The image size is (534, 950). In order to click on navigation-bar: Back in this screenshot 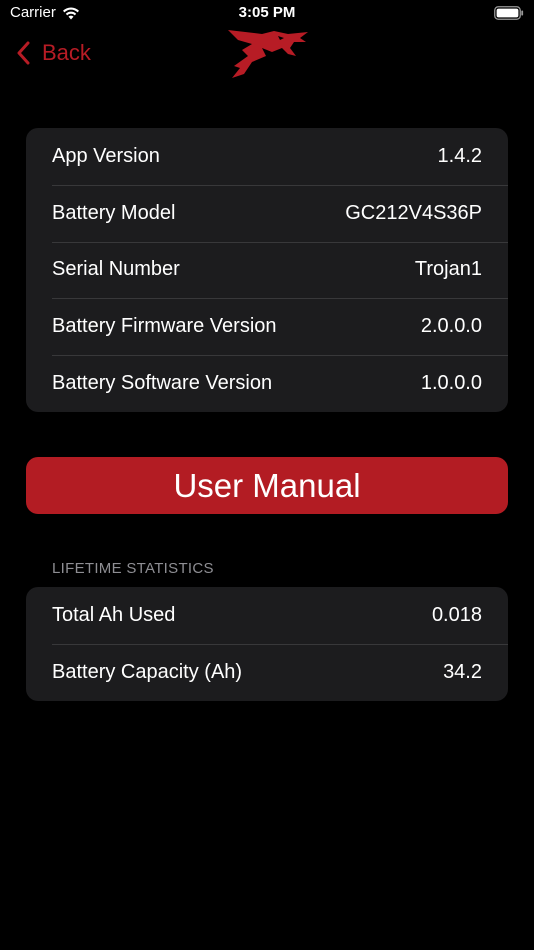, I will do `click(267, 55)`.